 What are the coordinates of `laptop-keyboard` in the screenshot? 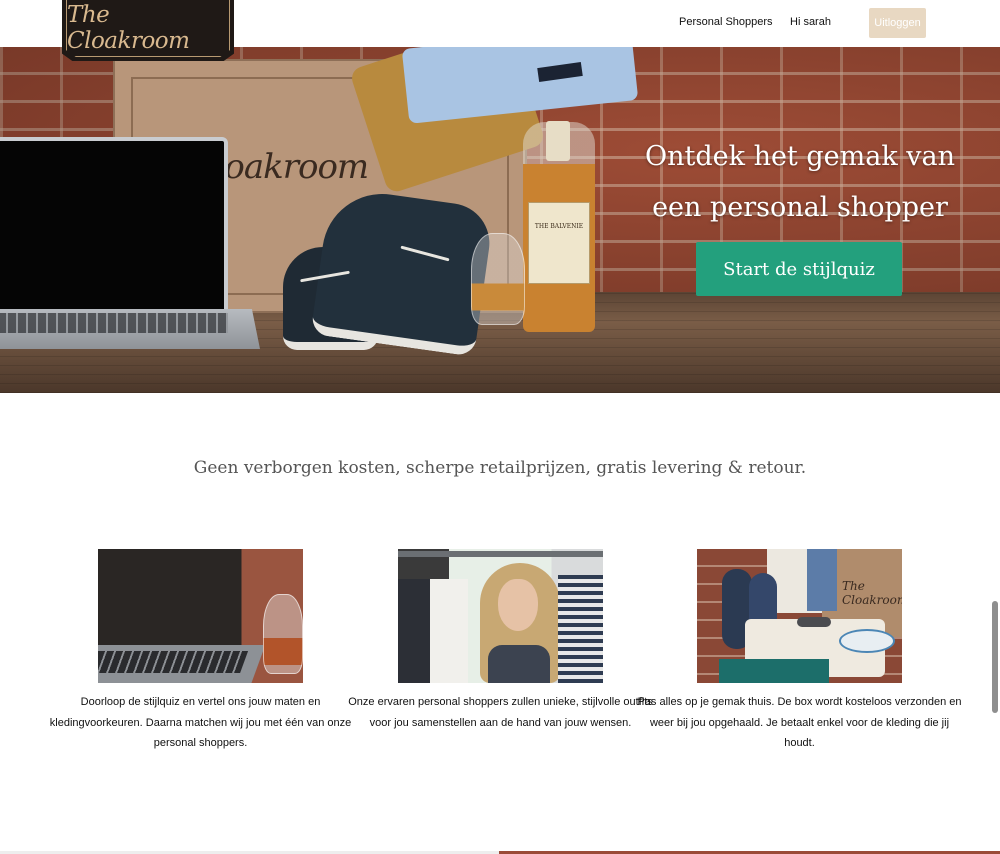 It's located at (182, 664).